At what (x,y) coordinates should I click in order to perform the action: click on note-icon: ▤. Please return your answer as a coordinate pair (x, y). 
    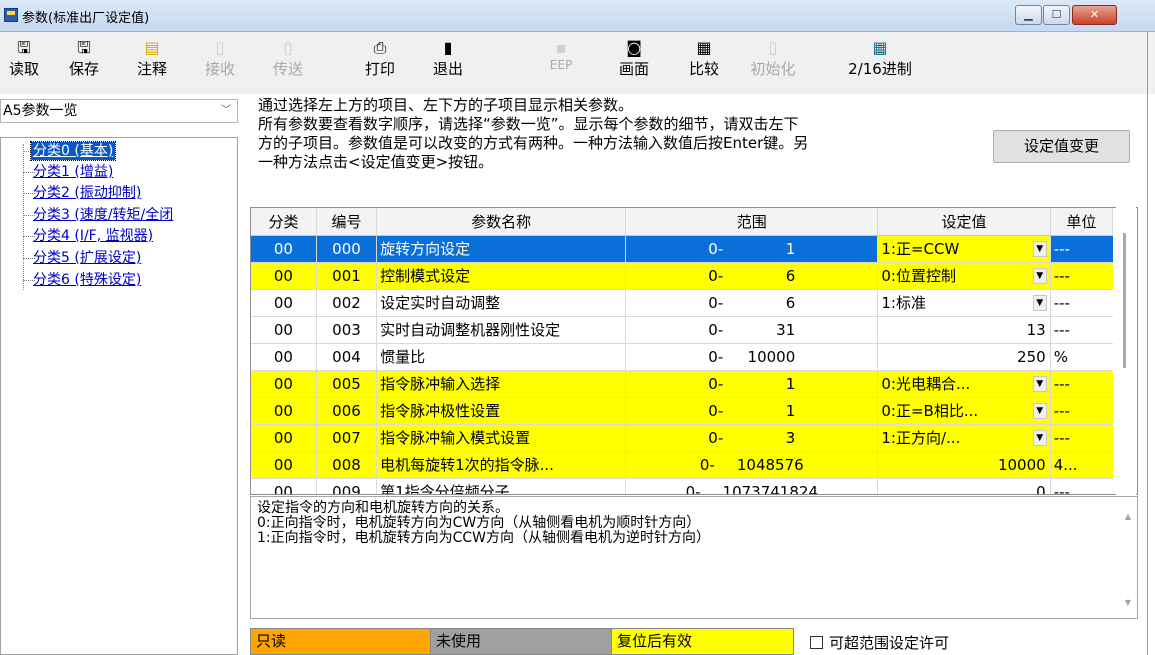
    Looking at the image, I should click on (152, 47).